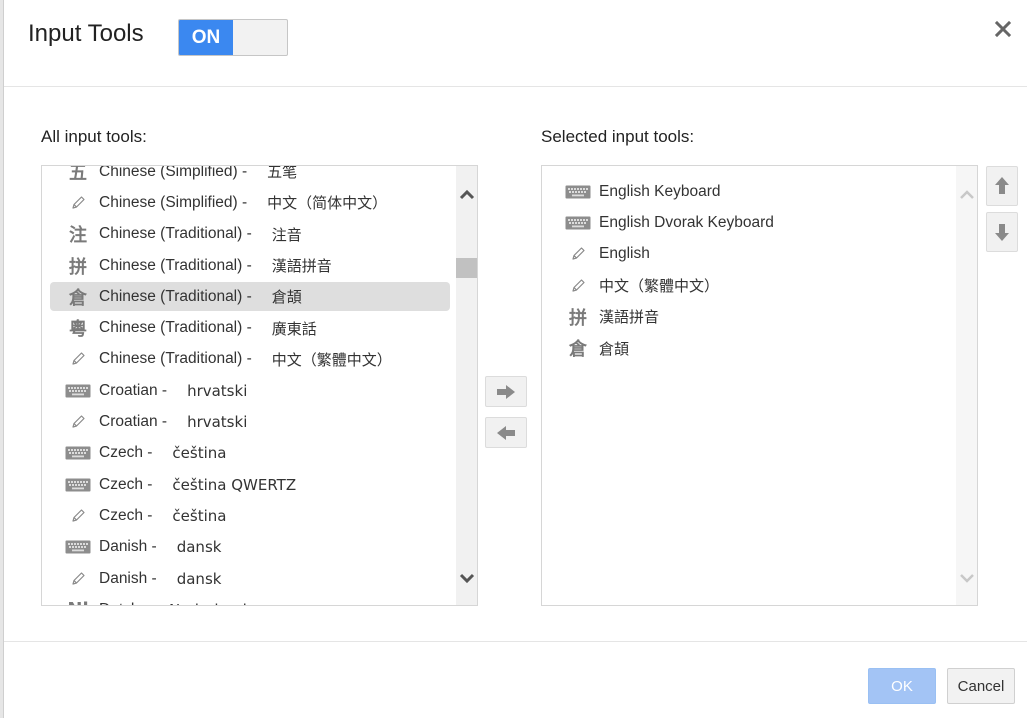  What do you see at coordinates (301, 266) in the screenshot?
I see `input-tool-native-name: 漢語拼音` at bounding box center [301, 266].